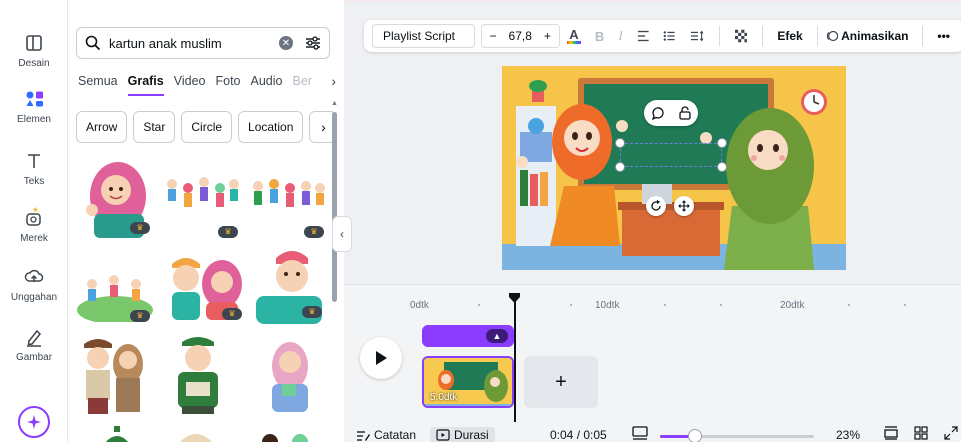 This screenshot has width=961, height=442. Describe the element at coordinates (34, 119) in the screenshot. I see `rail-label-elements: Elemen` at that location.